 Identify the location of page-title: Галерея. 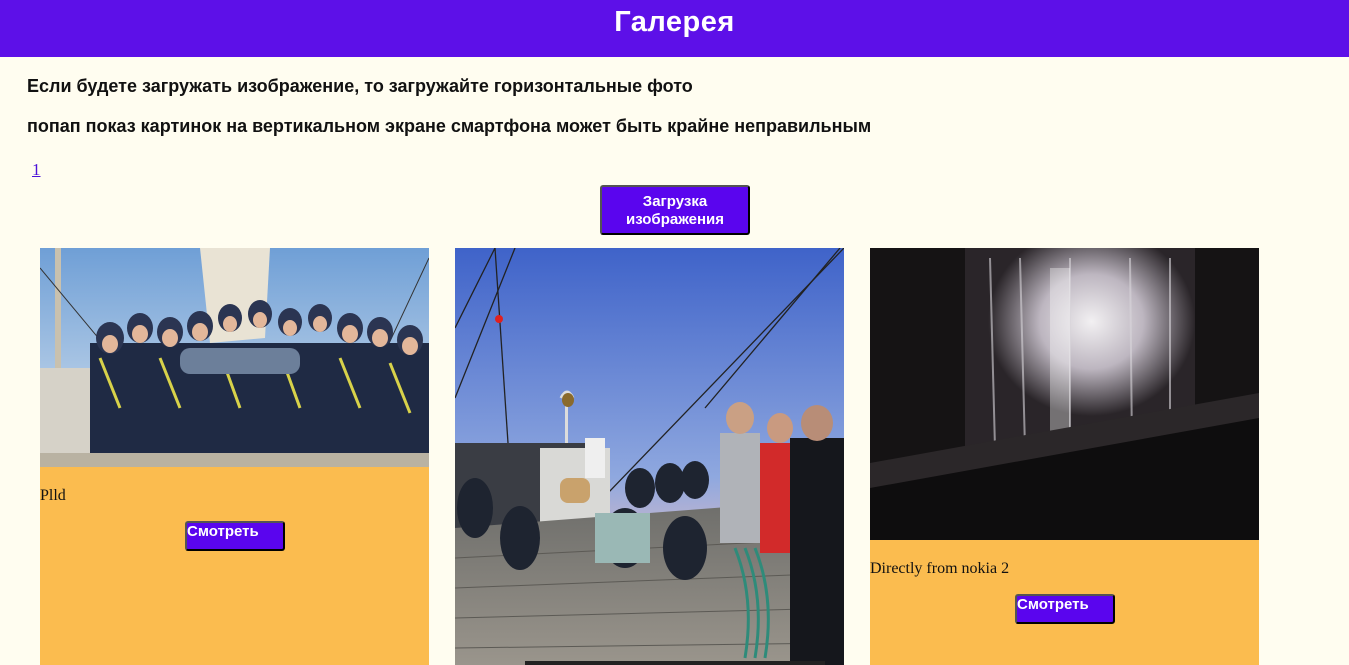
(674, 22).